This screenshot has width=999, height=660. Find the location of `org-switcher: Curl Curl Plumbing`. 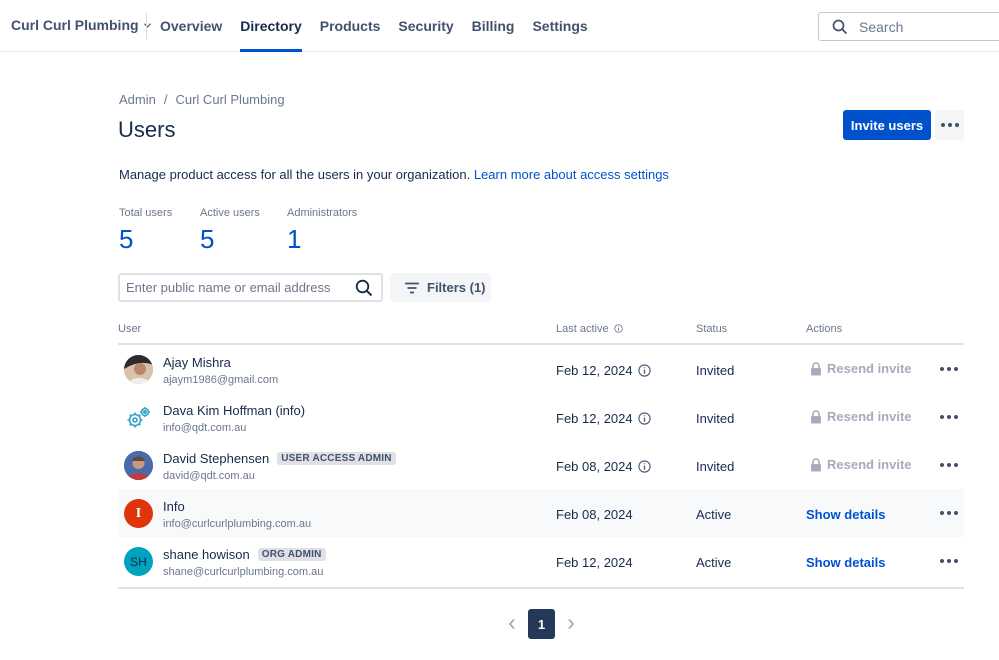

org-switcher: Curl Curl Plumbing is located at coordinates (81, 25).